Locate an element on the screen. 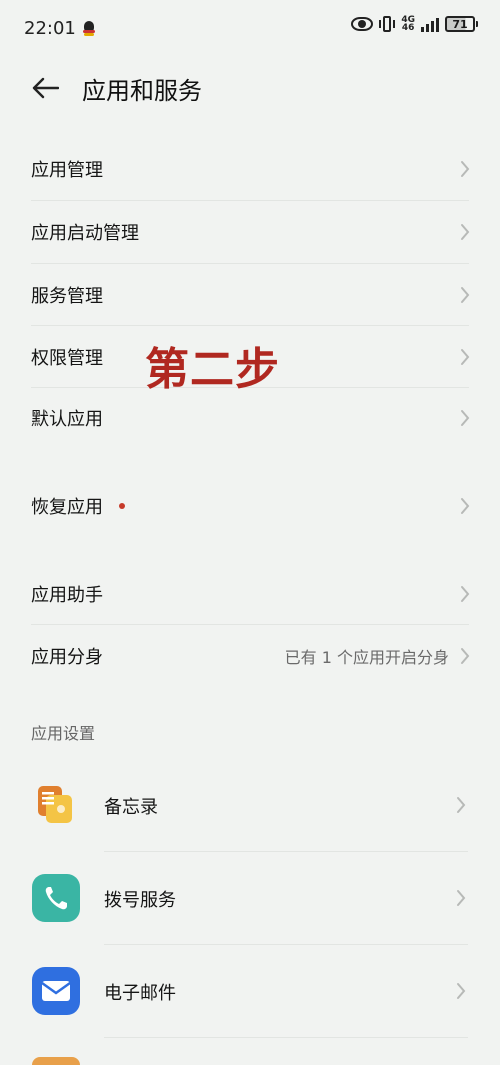 This screenshot has height=1065, width=500. row-app-management: 应用管理 is located at coordinates (251, 169).